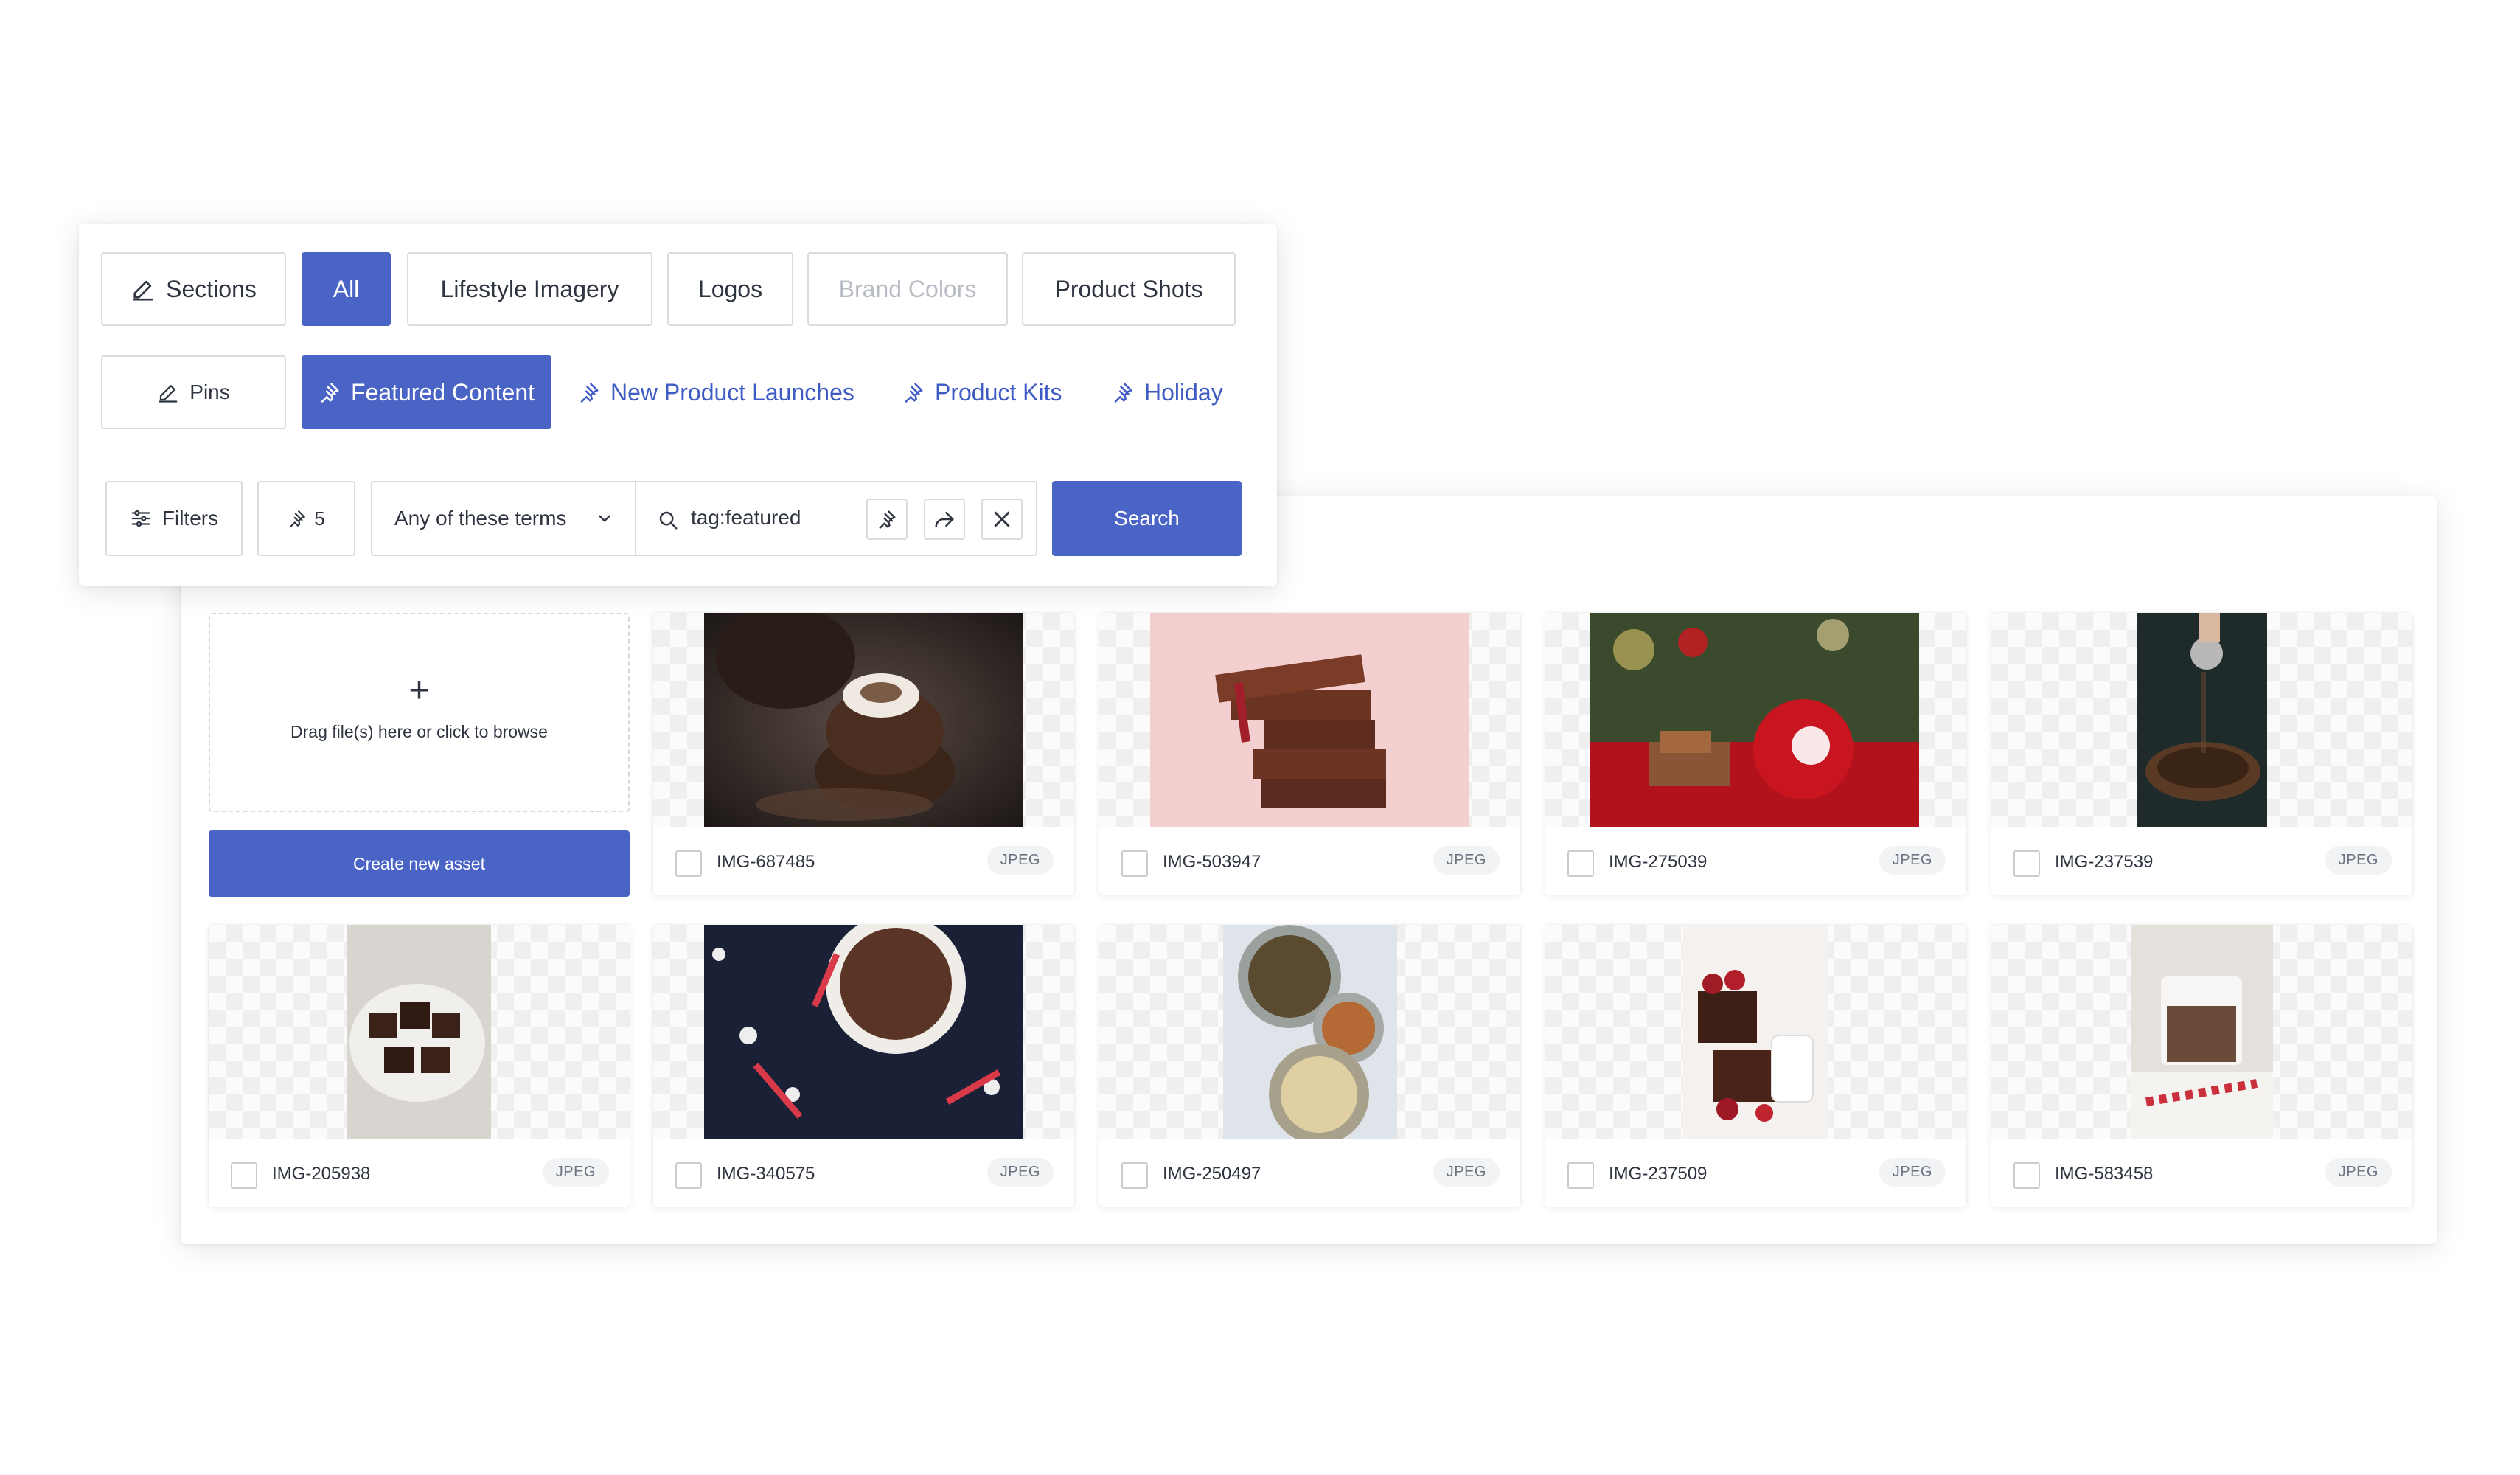  Describe the element at coordinates (1183, 392) in the screenshot. I see `pin-label: Holiday` at that location.